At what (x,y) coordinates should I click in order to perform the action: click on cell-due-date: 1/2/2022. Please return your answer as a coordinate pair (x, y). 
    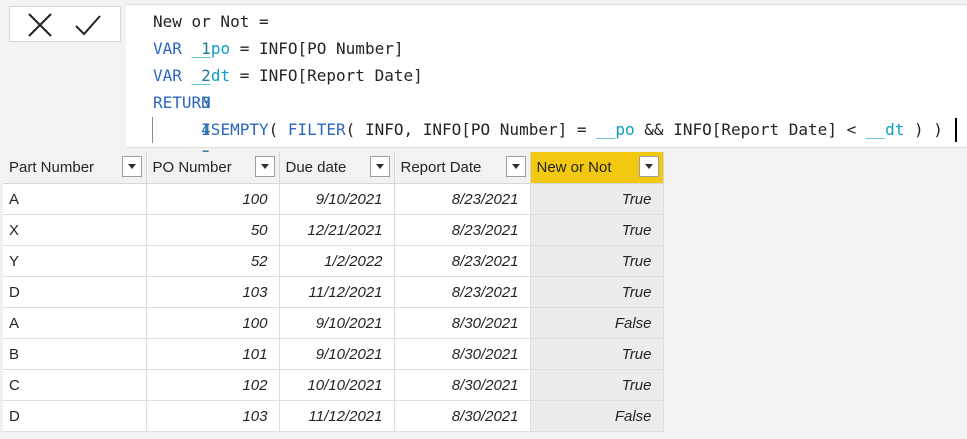
    Looking at the image, I should click on (337, 261).